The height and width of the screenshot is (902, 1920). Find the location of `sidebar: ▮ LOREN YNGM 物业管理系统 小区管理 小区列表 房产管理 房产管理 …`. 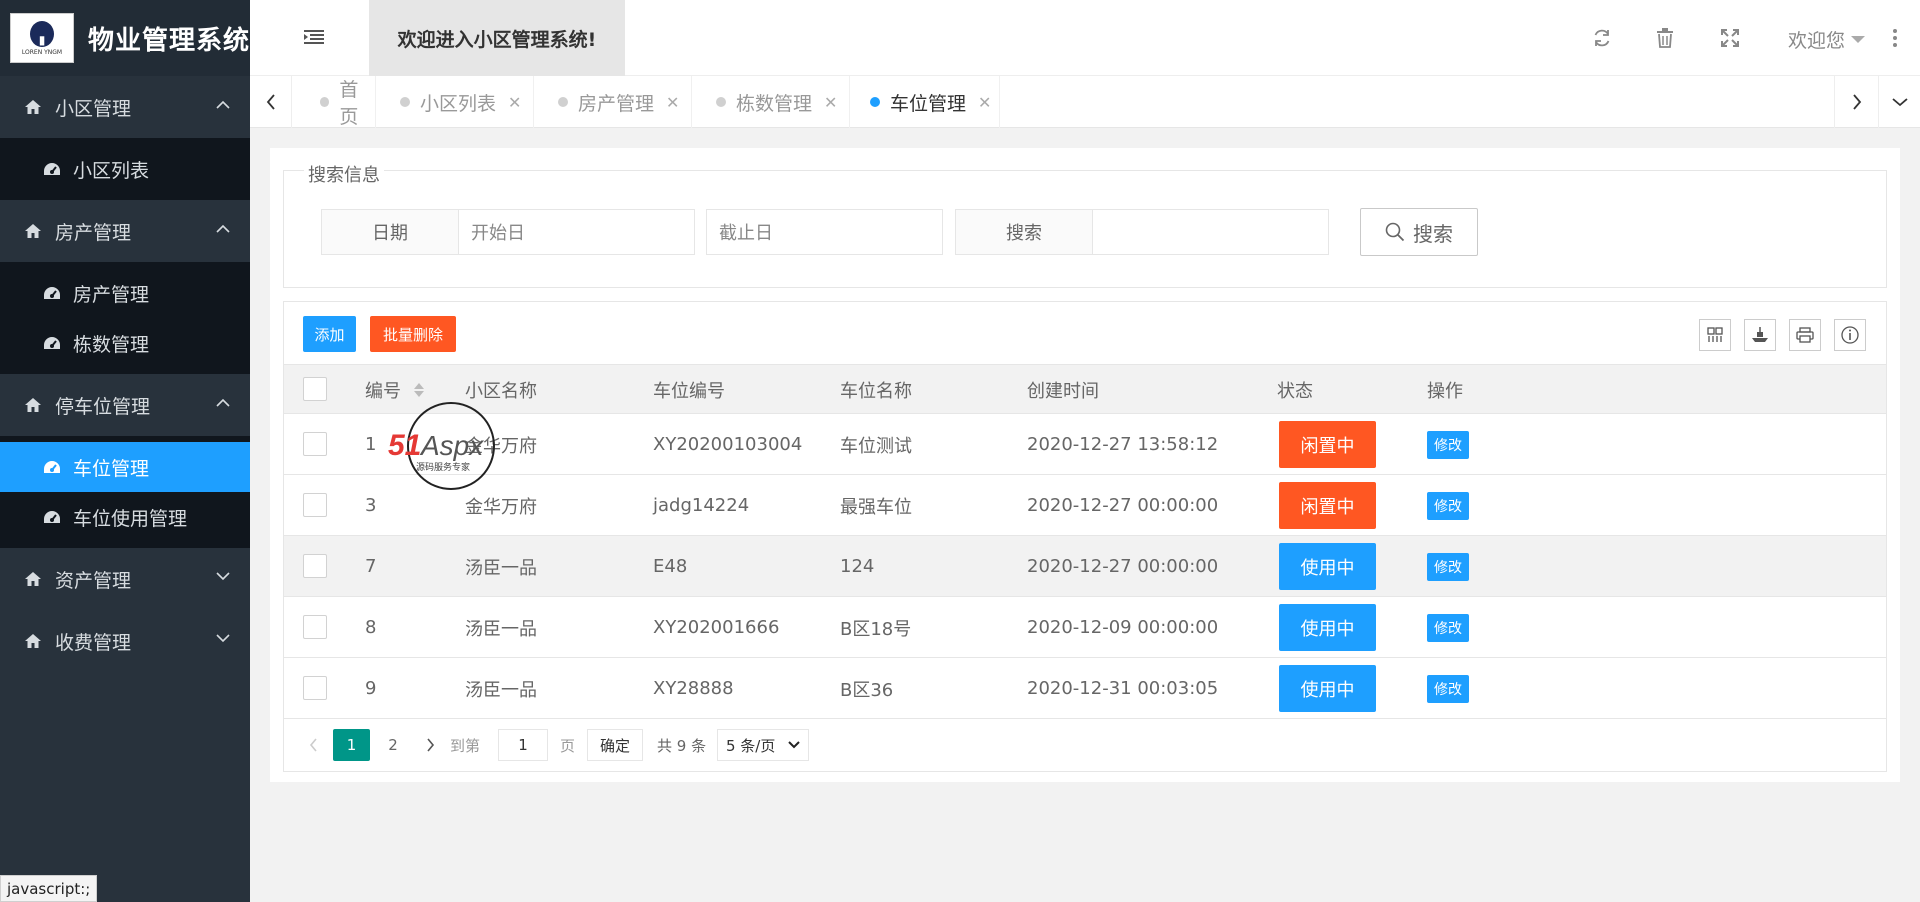

sidebar: ▮ LOREN YNGM 物业管理系统 小区管理 小区列表 房产管理 房产管理 … is located at coordinates (125, 451).